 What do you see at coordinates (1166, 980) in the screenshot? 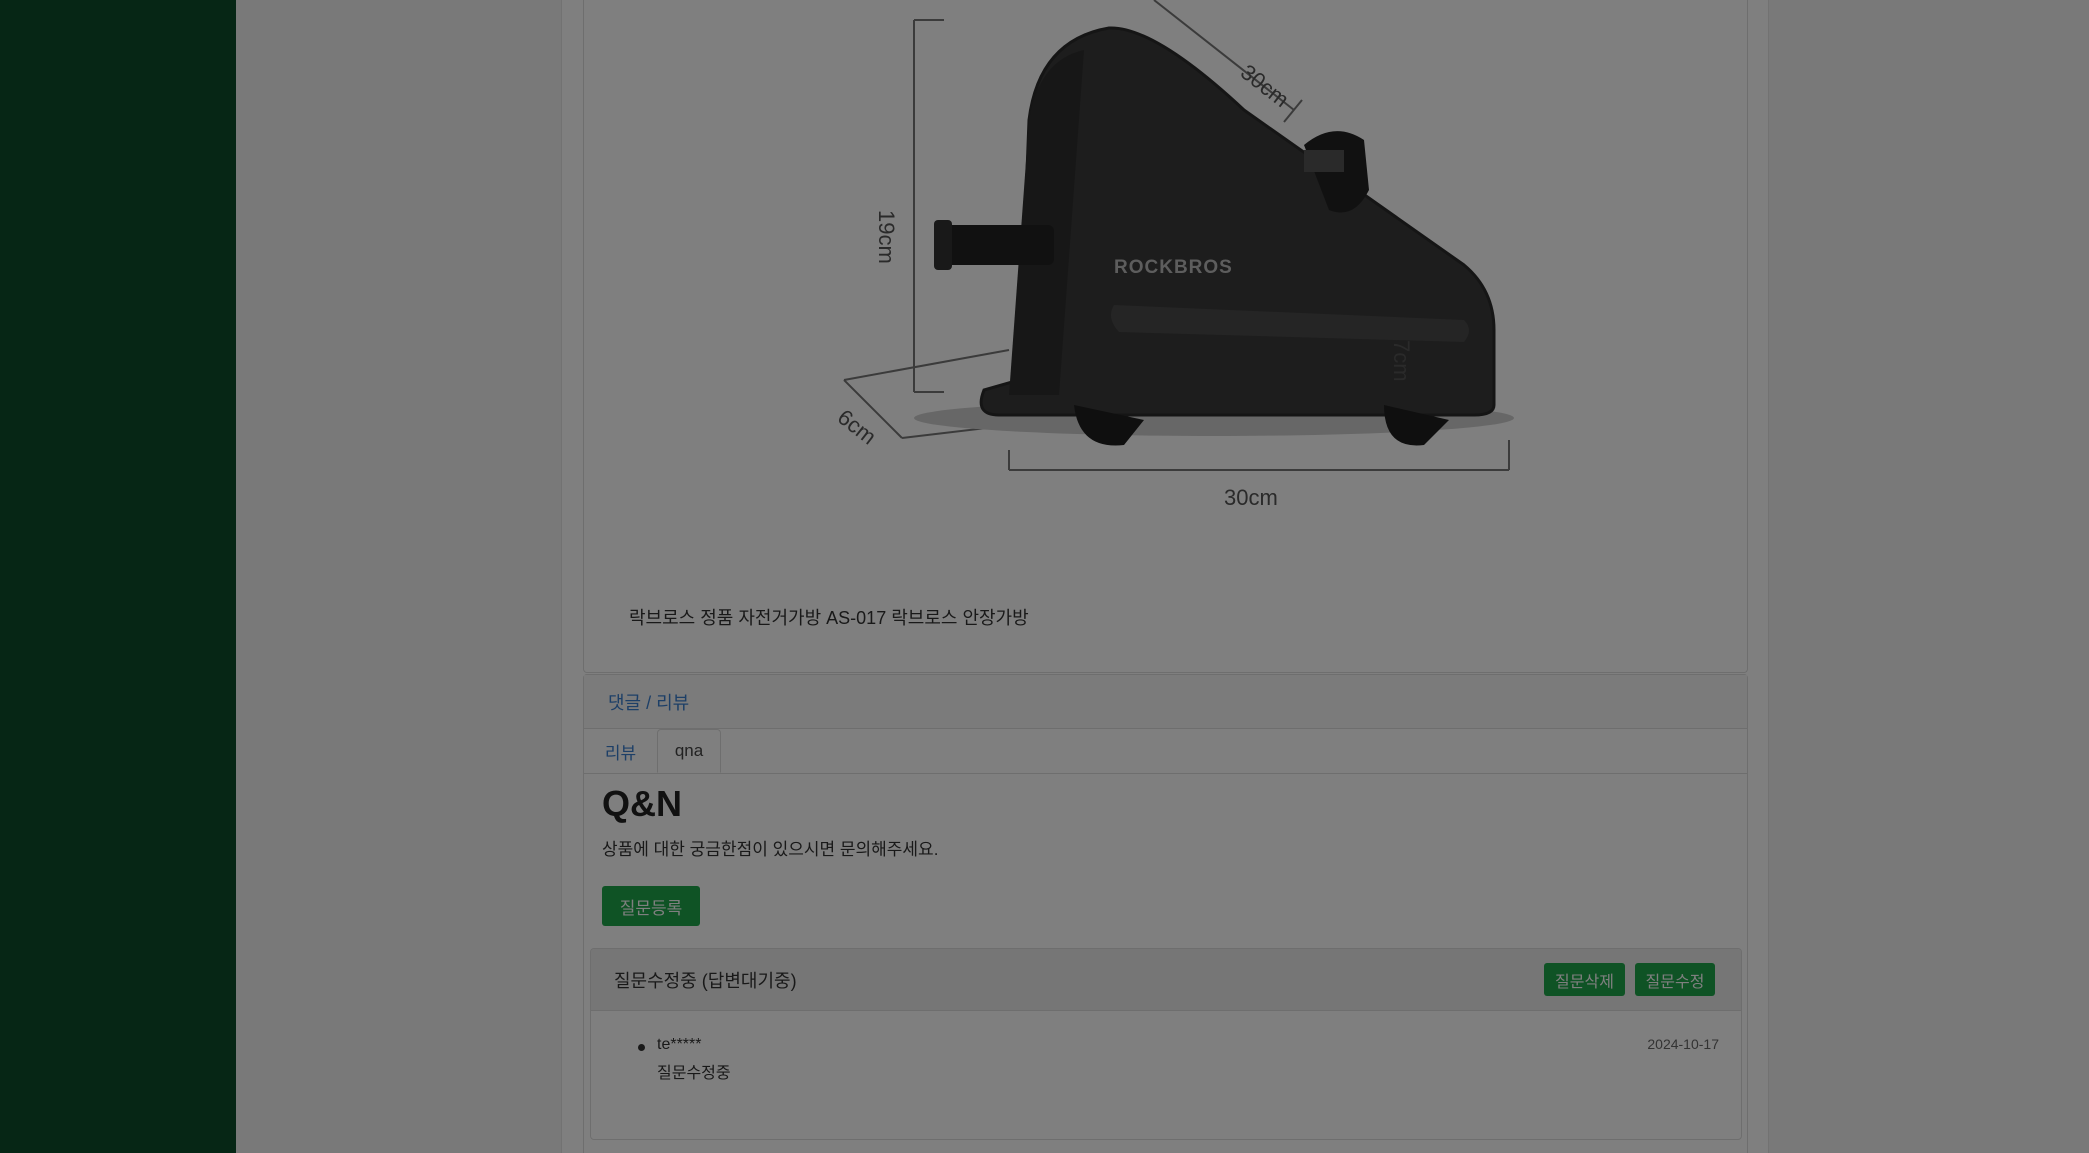
I see `question-header: 질문수정중 (답변대기중) 질문삭제 질문수정` at bounding box center [1166, 980].